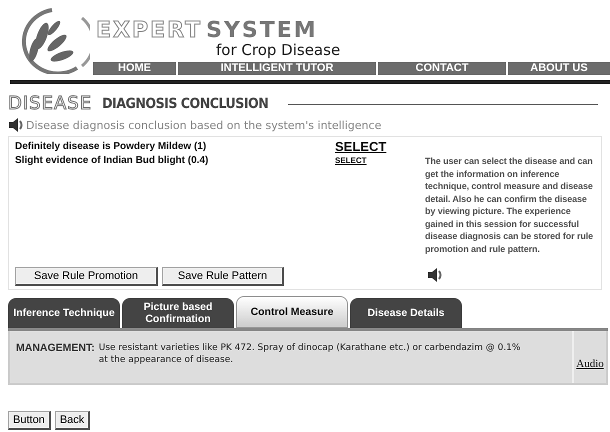  What do you see at coordinates (406, 313) in the screenshot?
I see `tab: Disease Details` at bounding box center [406, 313].